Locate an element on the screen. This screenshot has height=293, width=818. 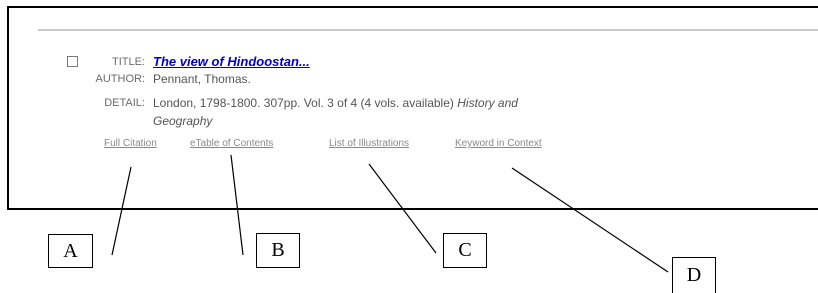
leader-line-c is located at coordinates (402, 208).